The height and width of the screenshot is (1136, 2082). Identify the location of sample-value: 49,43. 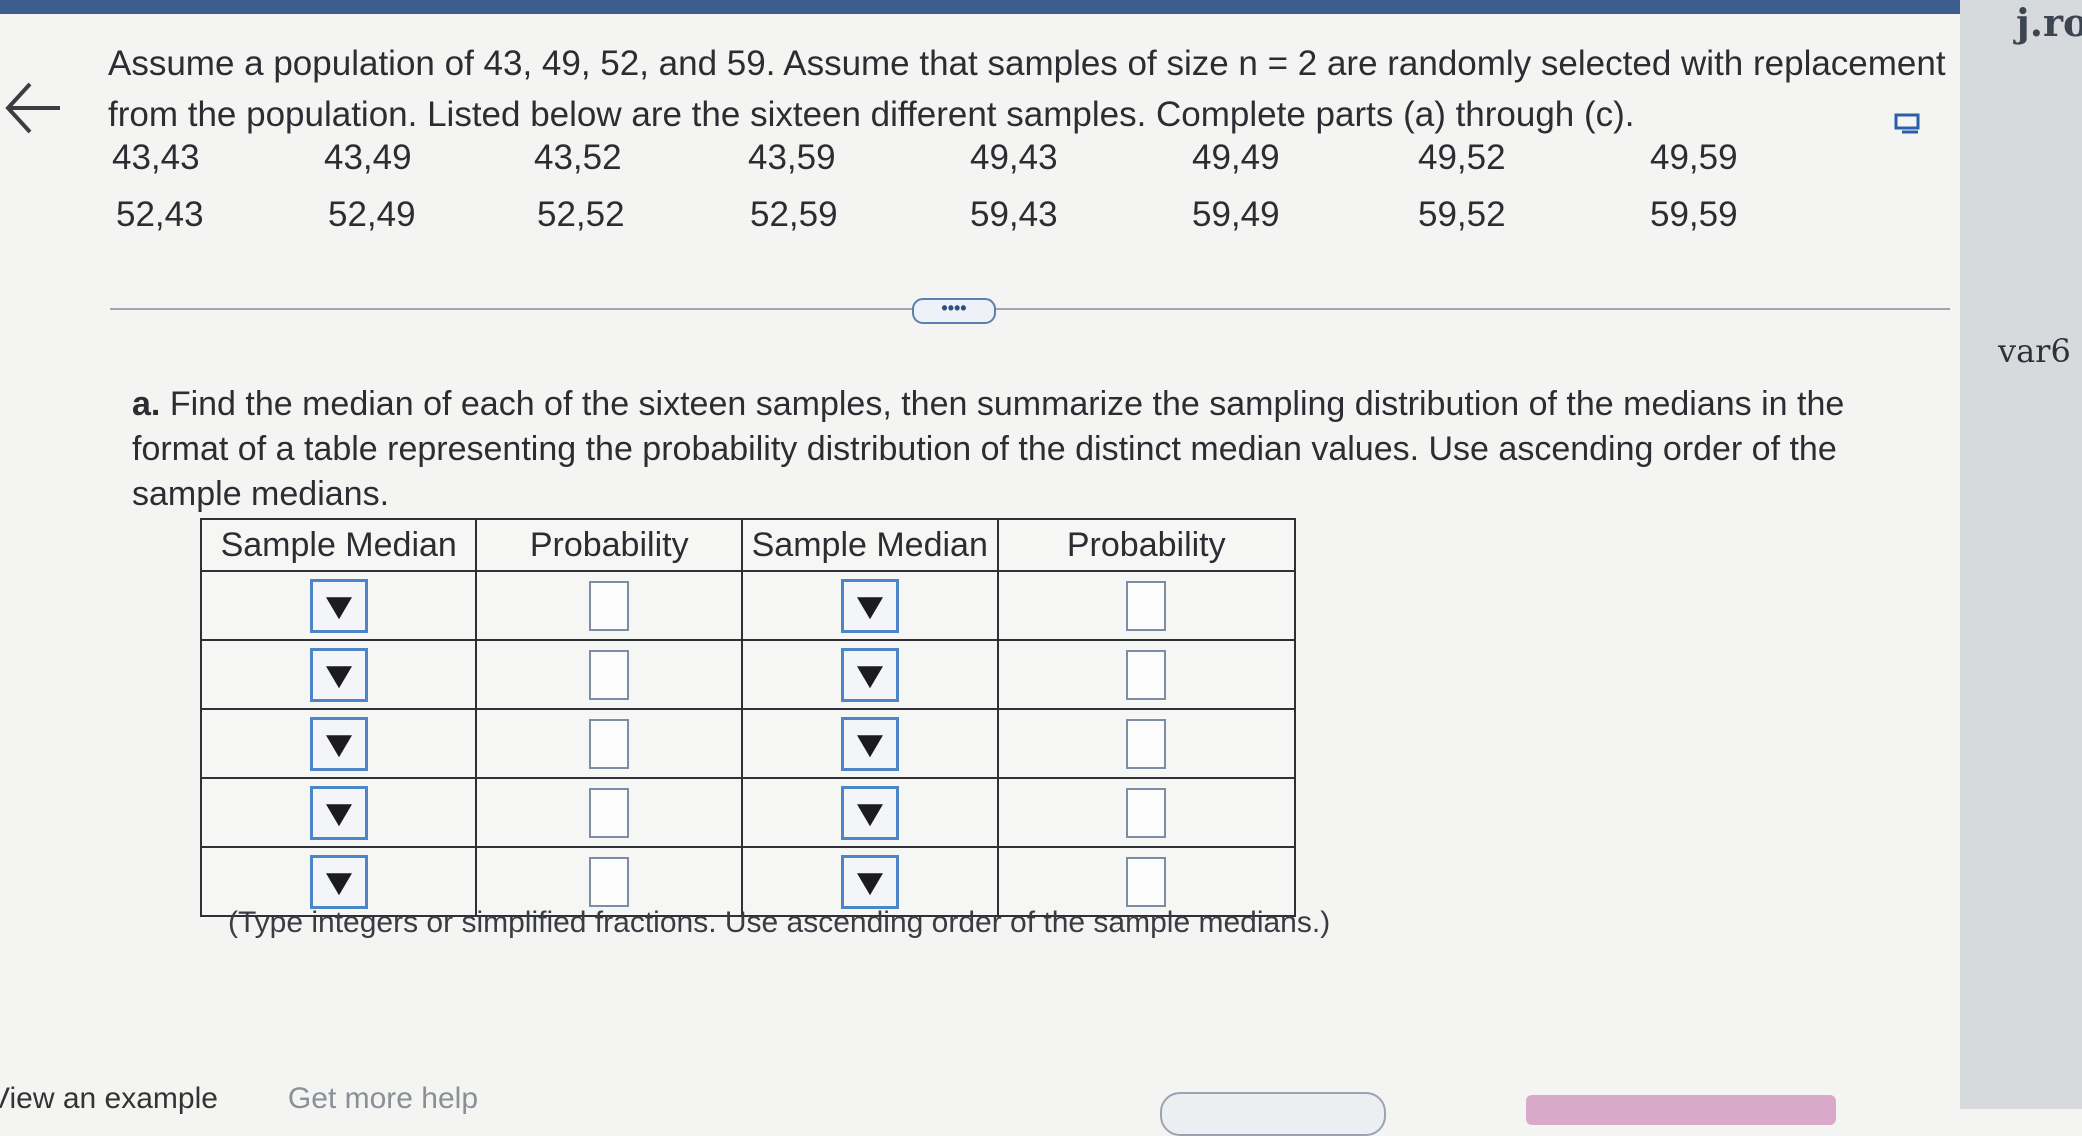
(1014, 157).